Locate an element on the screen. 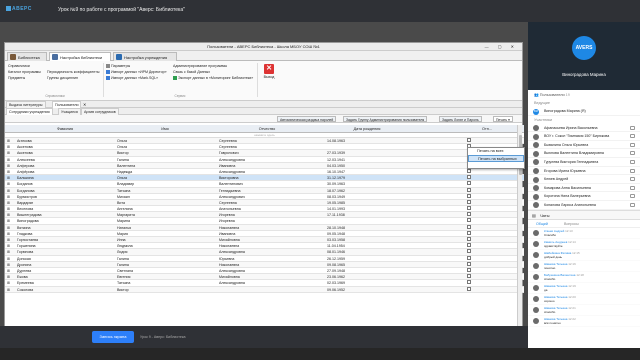 The image size is (640, 360). table-cell: Виктор is located at coordinates (123, 289).